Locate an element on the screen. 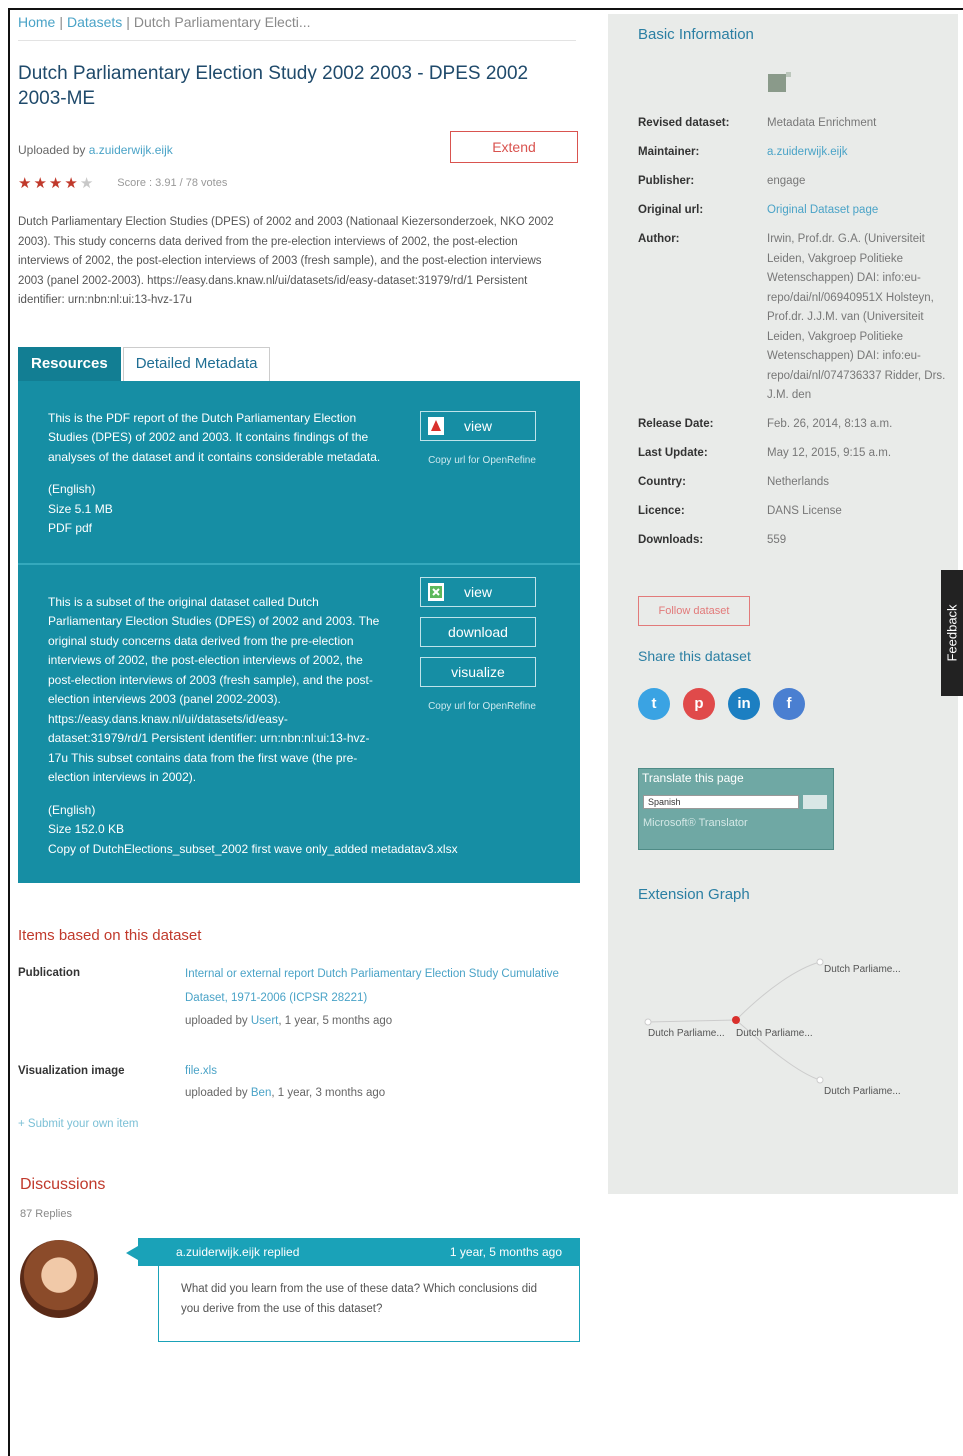 Image resolution: width=963 pixels, height=1456 pixels. resource-meta: (English) Size 5.1 MB PDF pdf is located at coordinates (314, 509).